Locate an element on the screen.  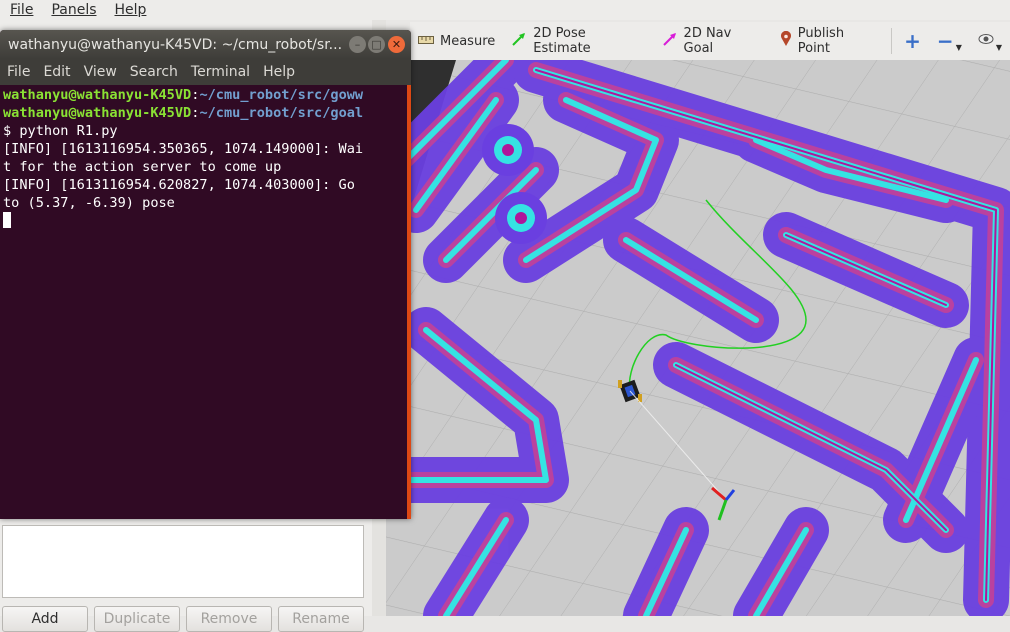
publish-point-tool: Publish Point is located at coordinates (829, 41).